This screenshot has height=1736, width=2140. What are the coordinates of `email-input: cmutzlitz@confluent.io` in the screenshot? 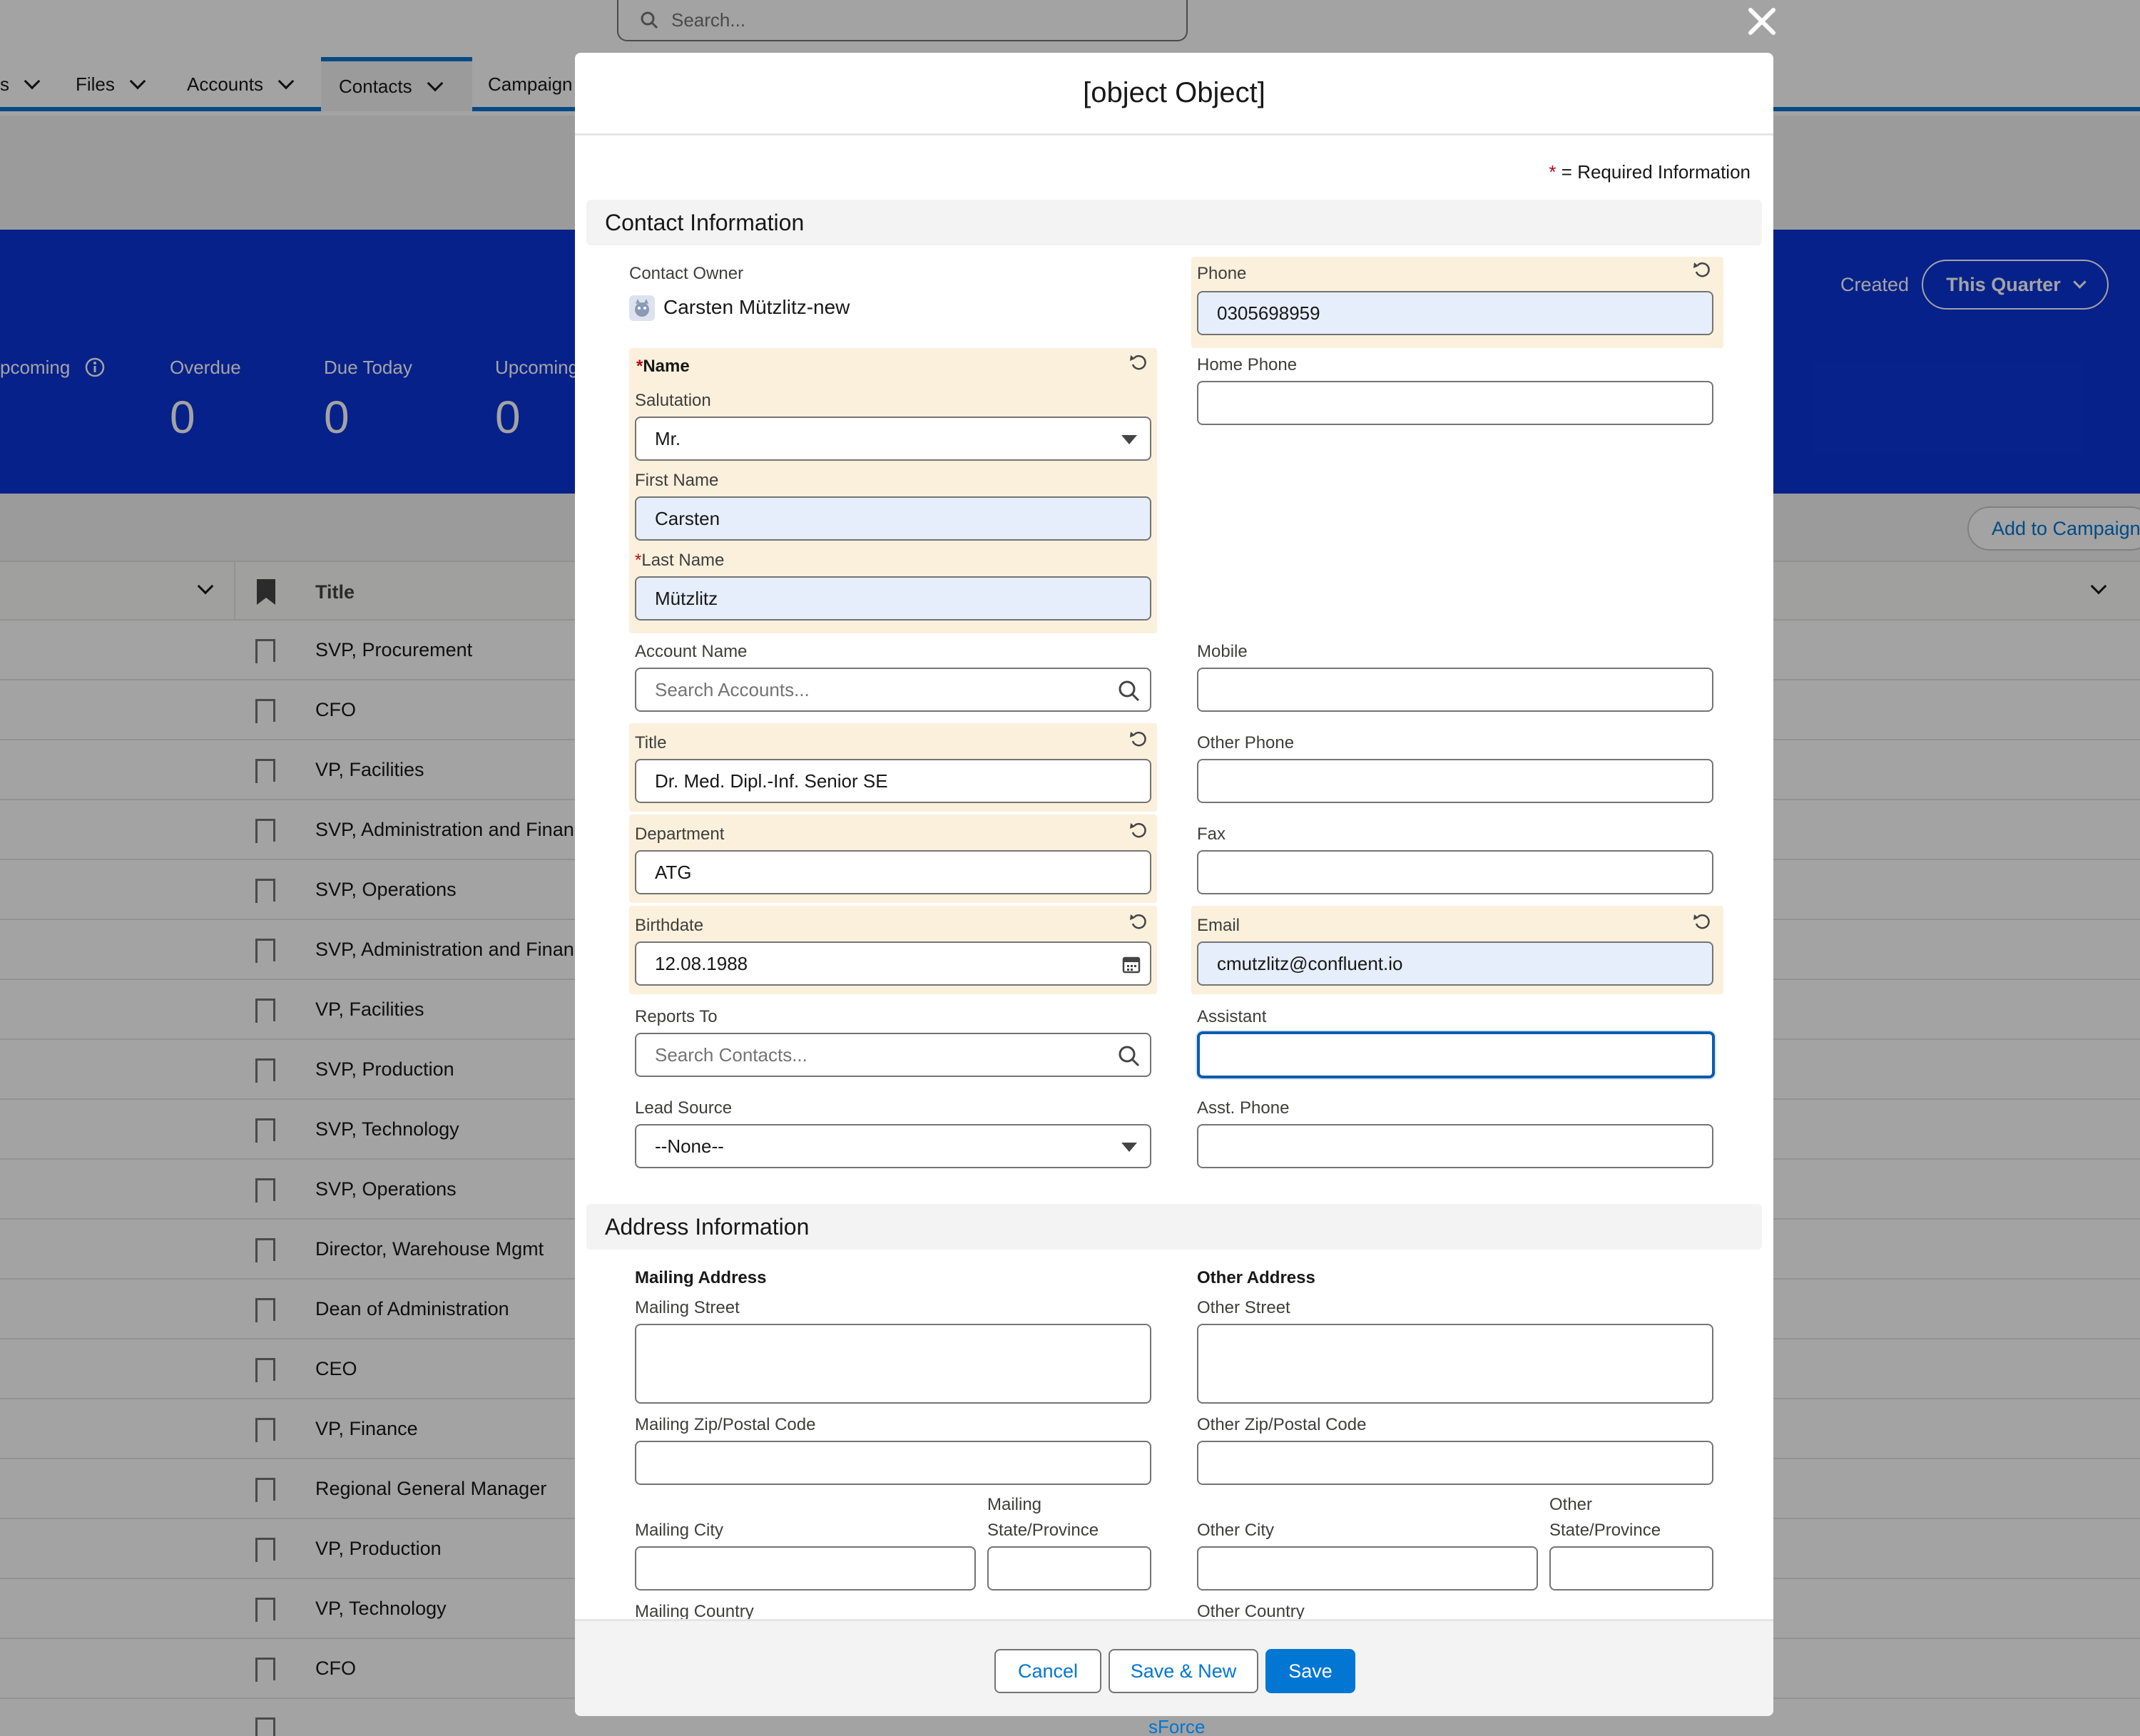 It's located at (1455, 963).